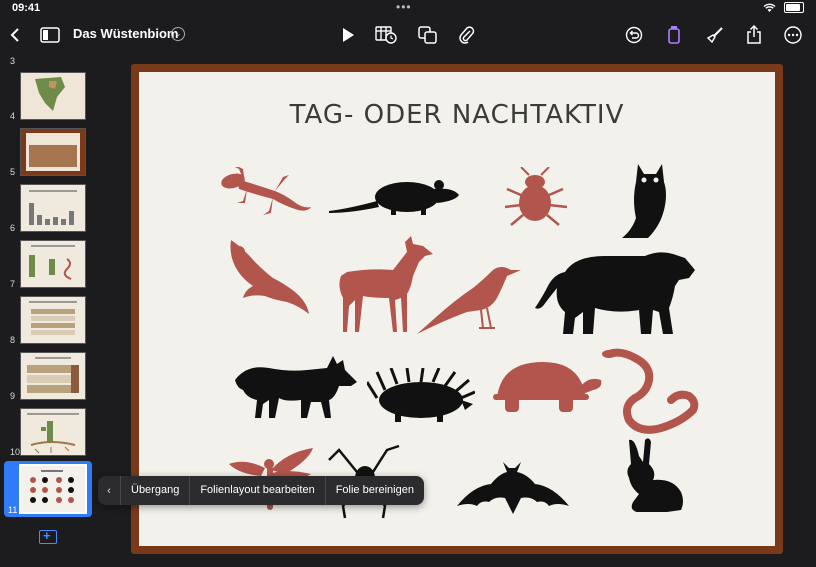 This screenshot has width=816, height=567. Describe the element at coordinates (408, 35) in the screenshot. I see `toolbar: Das Wüstenbiom ⌄` at that location.